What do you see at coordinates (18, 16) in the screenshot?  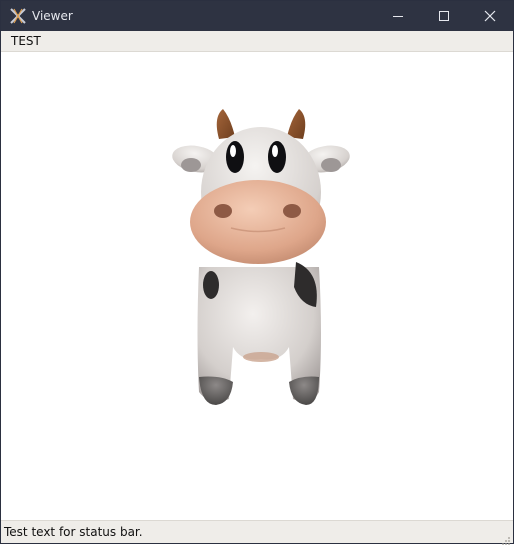 I see `app-logo-icon` at bounding box center [18, 16].